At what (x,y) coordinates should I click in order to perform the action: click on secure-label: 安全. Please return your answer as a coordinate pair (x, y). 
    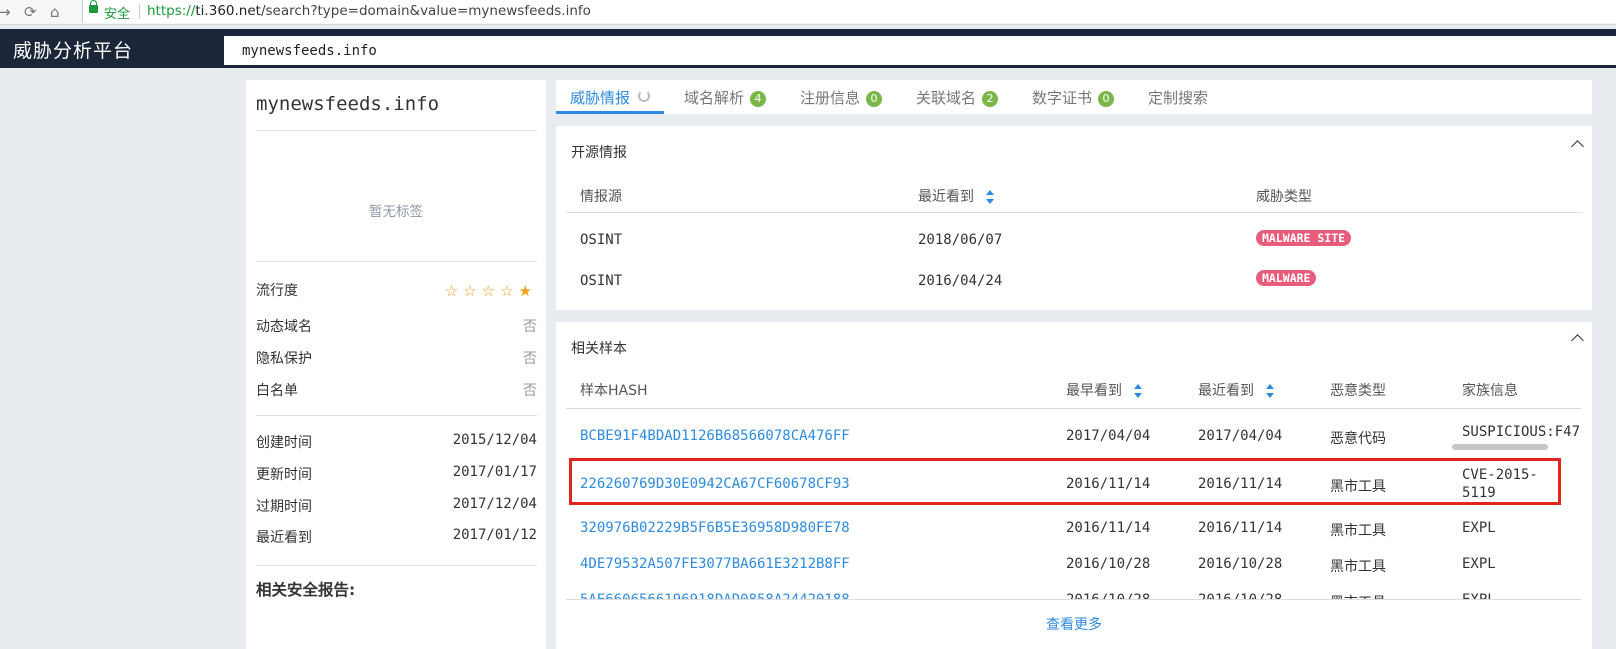
    Looking at the image, I should click on (117, 14).